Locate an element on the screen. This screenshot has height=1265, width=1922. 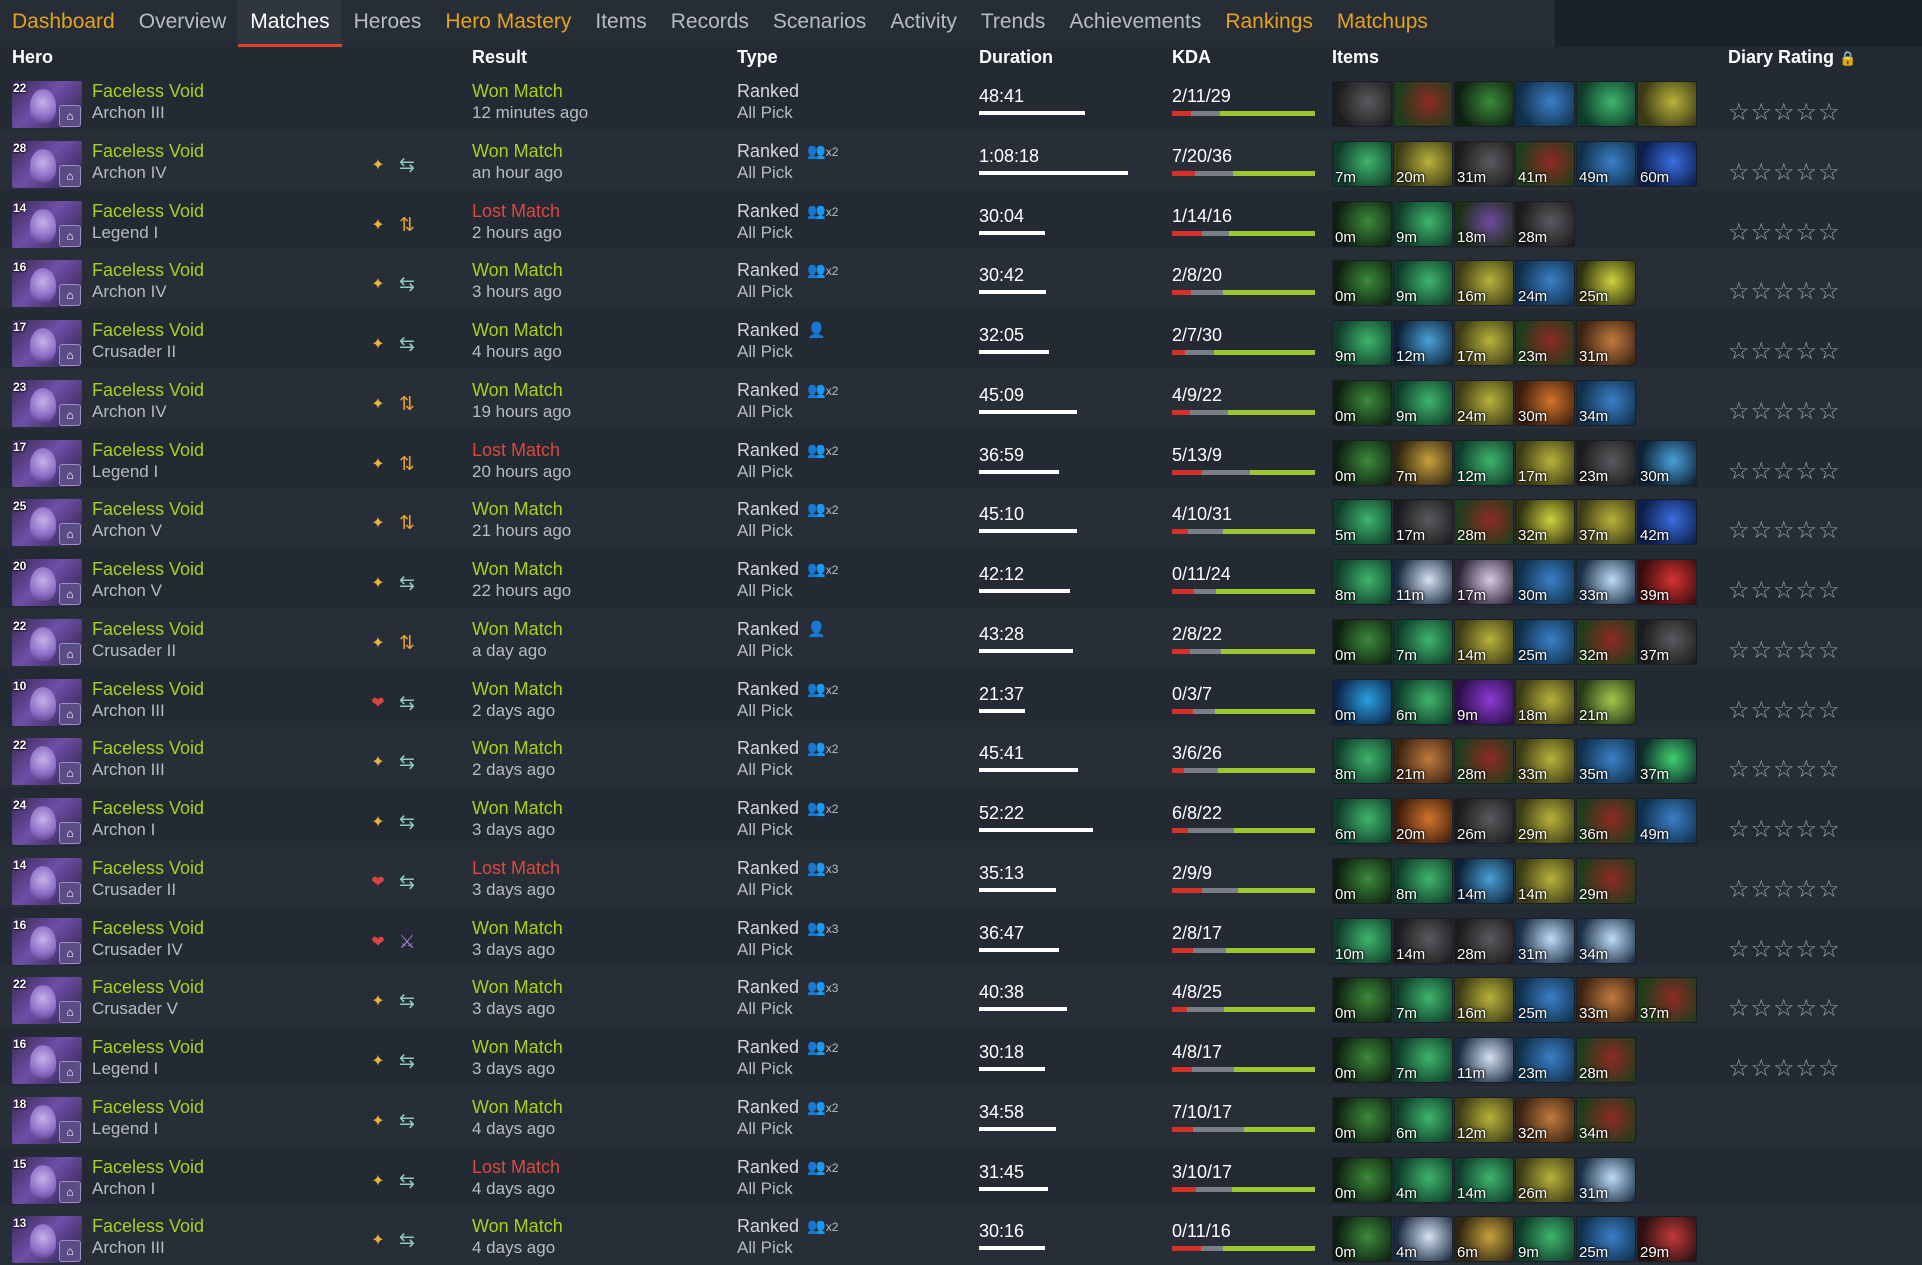
blue-fish-icon: 0m is located at coordinates (1362, 701).